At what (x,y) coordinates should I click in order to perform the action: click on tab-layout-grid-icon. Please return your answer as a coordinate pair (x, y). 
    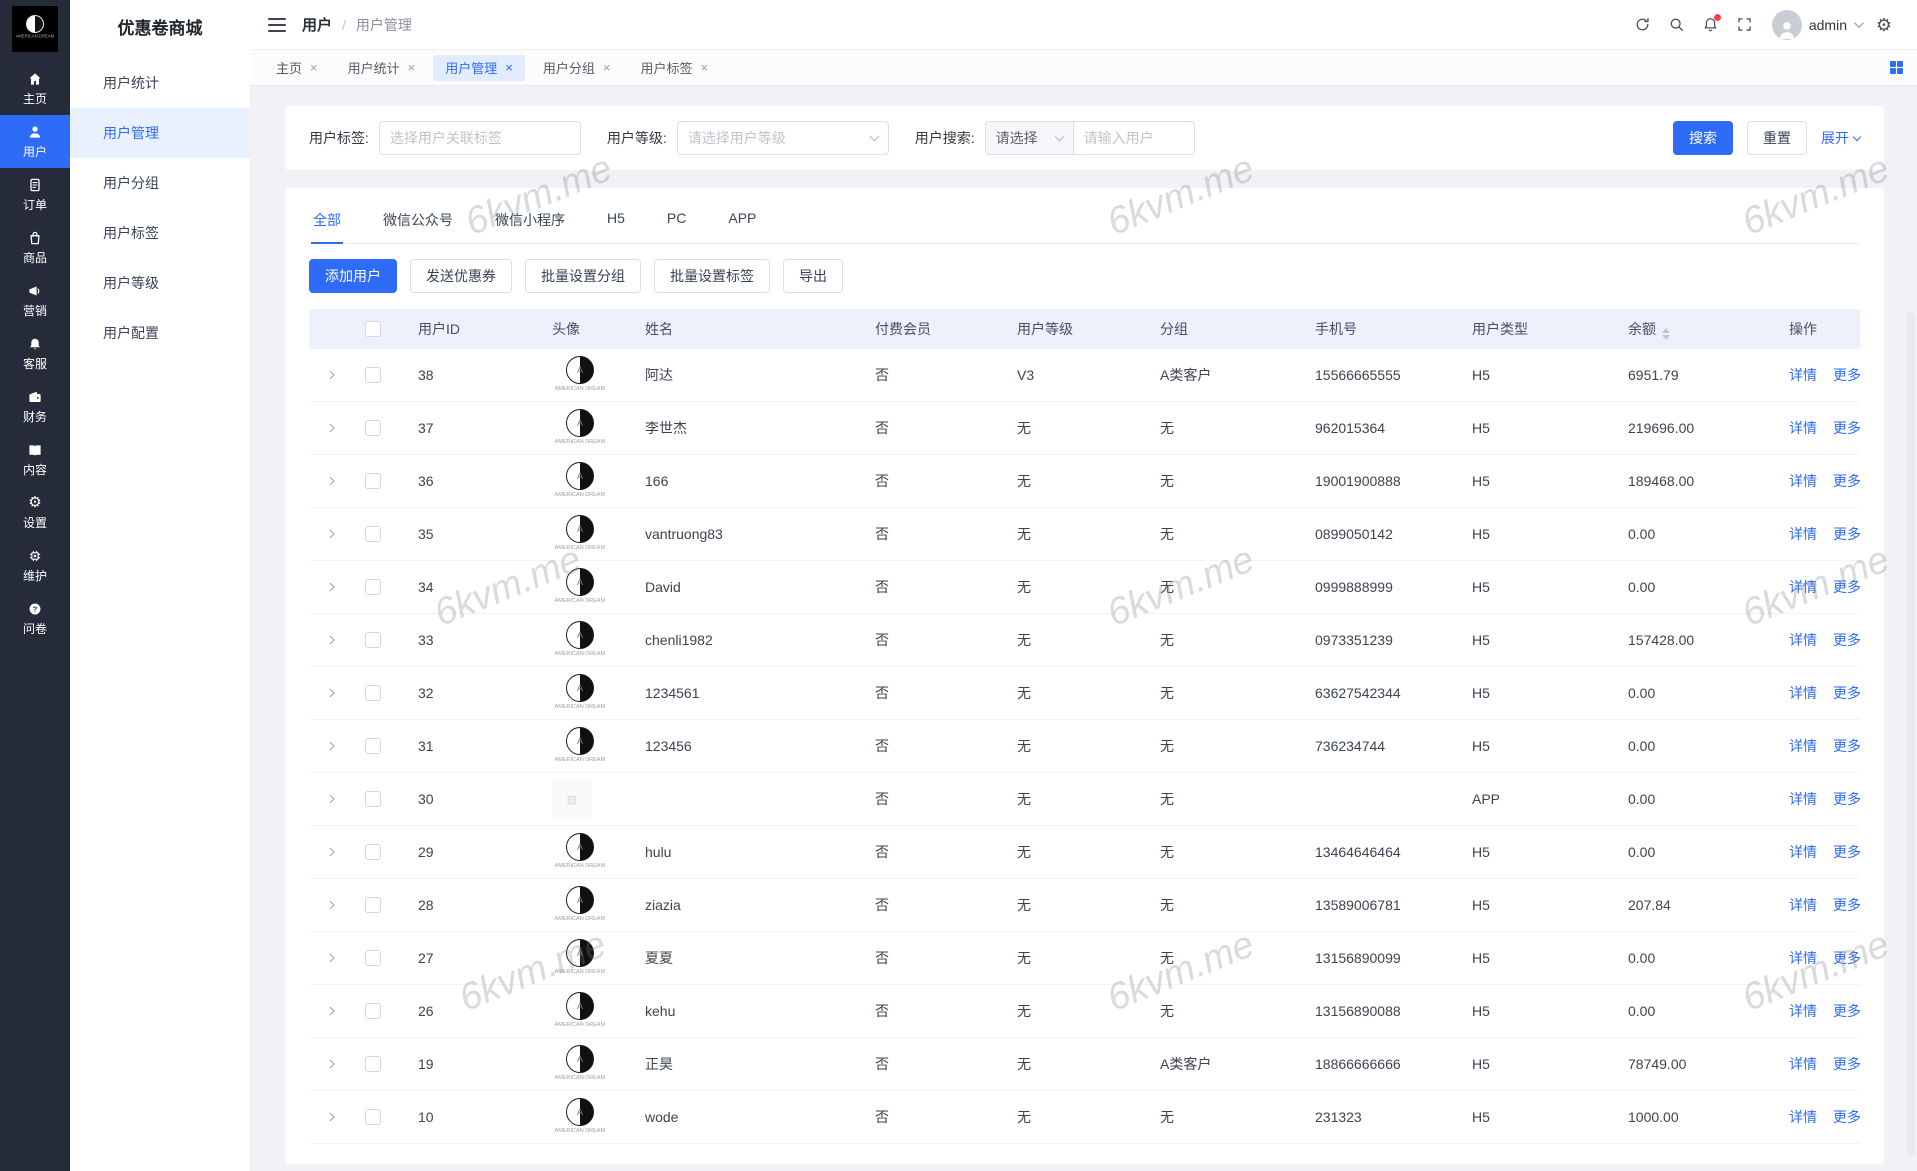
    Looking at the image, I should click on (1896, 67).